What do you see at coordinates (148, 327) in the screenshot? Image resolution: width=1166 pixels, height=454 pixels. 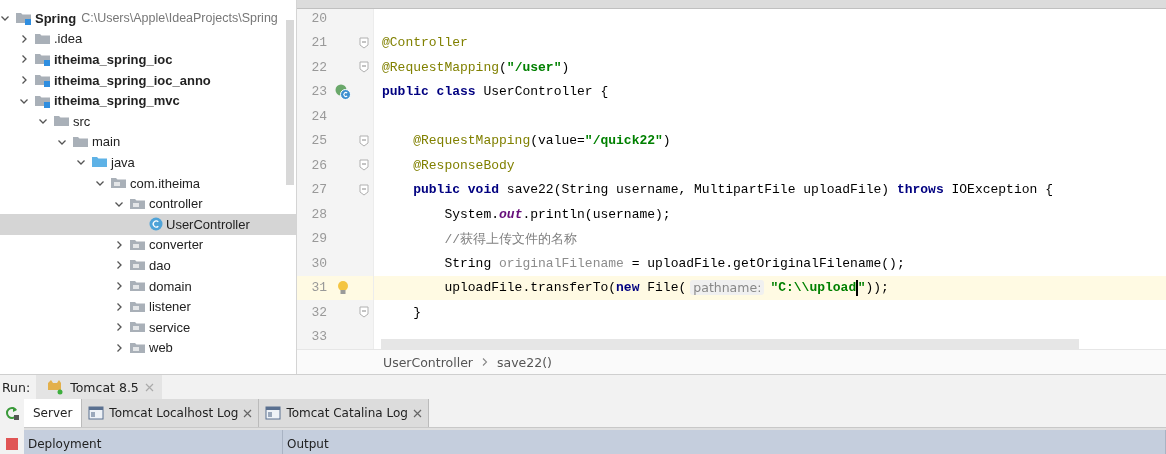 I see `tree-item: service` at bounding box center [148, 327].